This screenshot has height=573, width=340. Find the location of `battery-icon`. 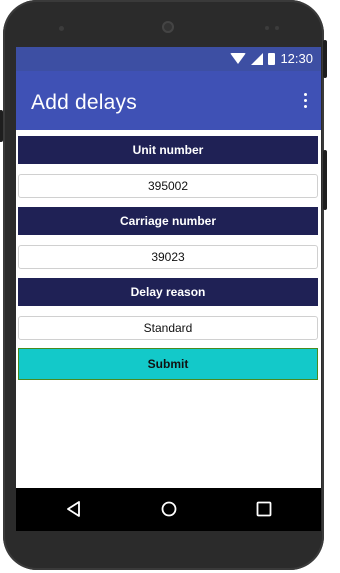

battery-icon is located at coordinates (272, 58).